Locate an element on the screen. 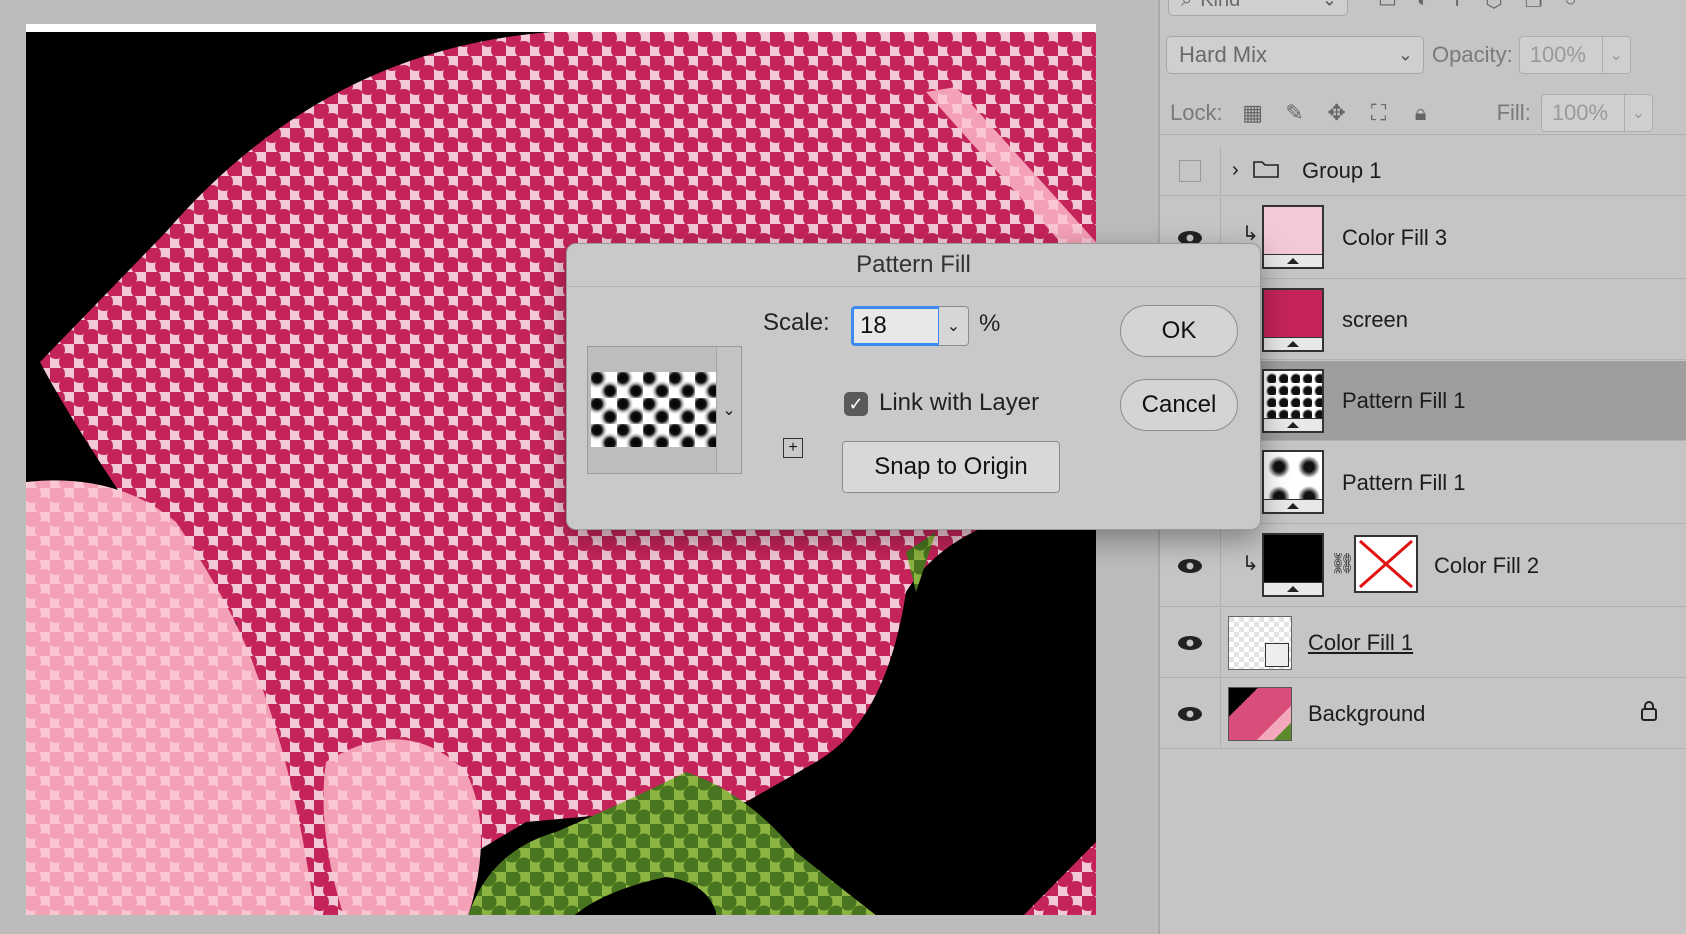  blend-row: Hard Mix ⌄ Opacity: 100% ⌄ is located at coordinates (1423, 55).